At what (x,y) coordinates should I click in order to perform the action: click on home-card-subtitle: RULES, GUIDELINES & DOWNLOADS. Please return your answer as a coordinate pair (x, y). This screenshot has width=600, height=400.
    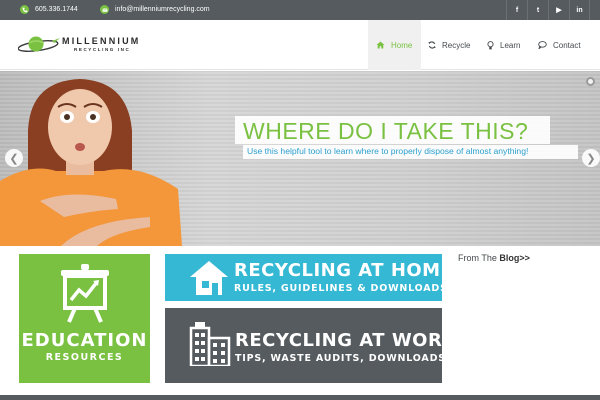
    Looking at the image, I should click on (341, 288).